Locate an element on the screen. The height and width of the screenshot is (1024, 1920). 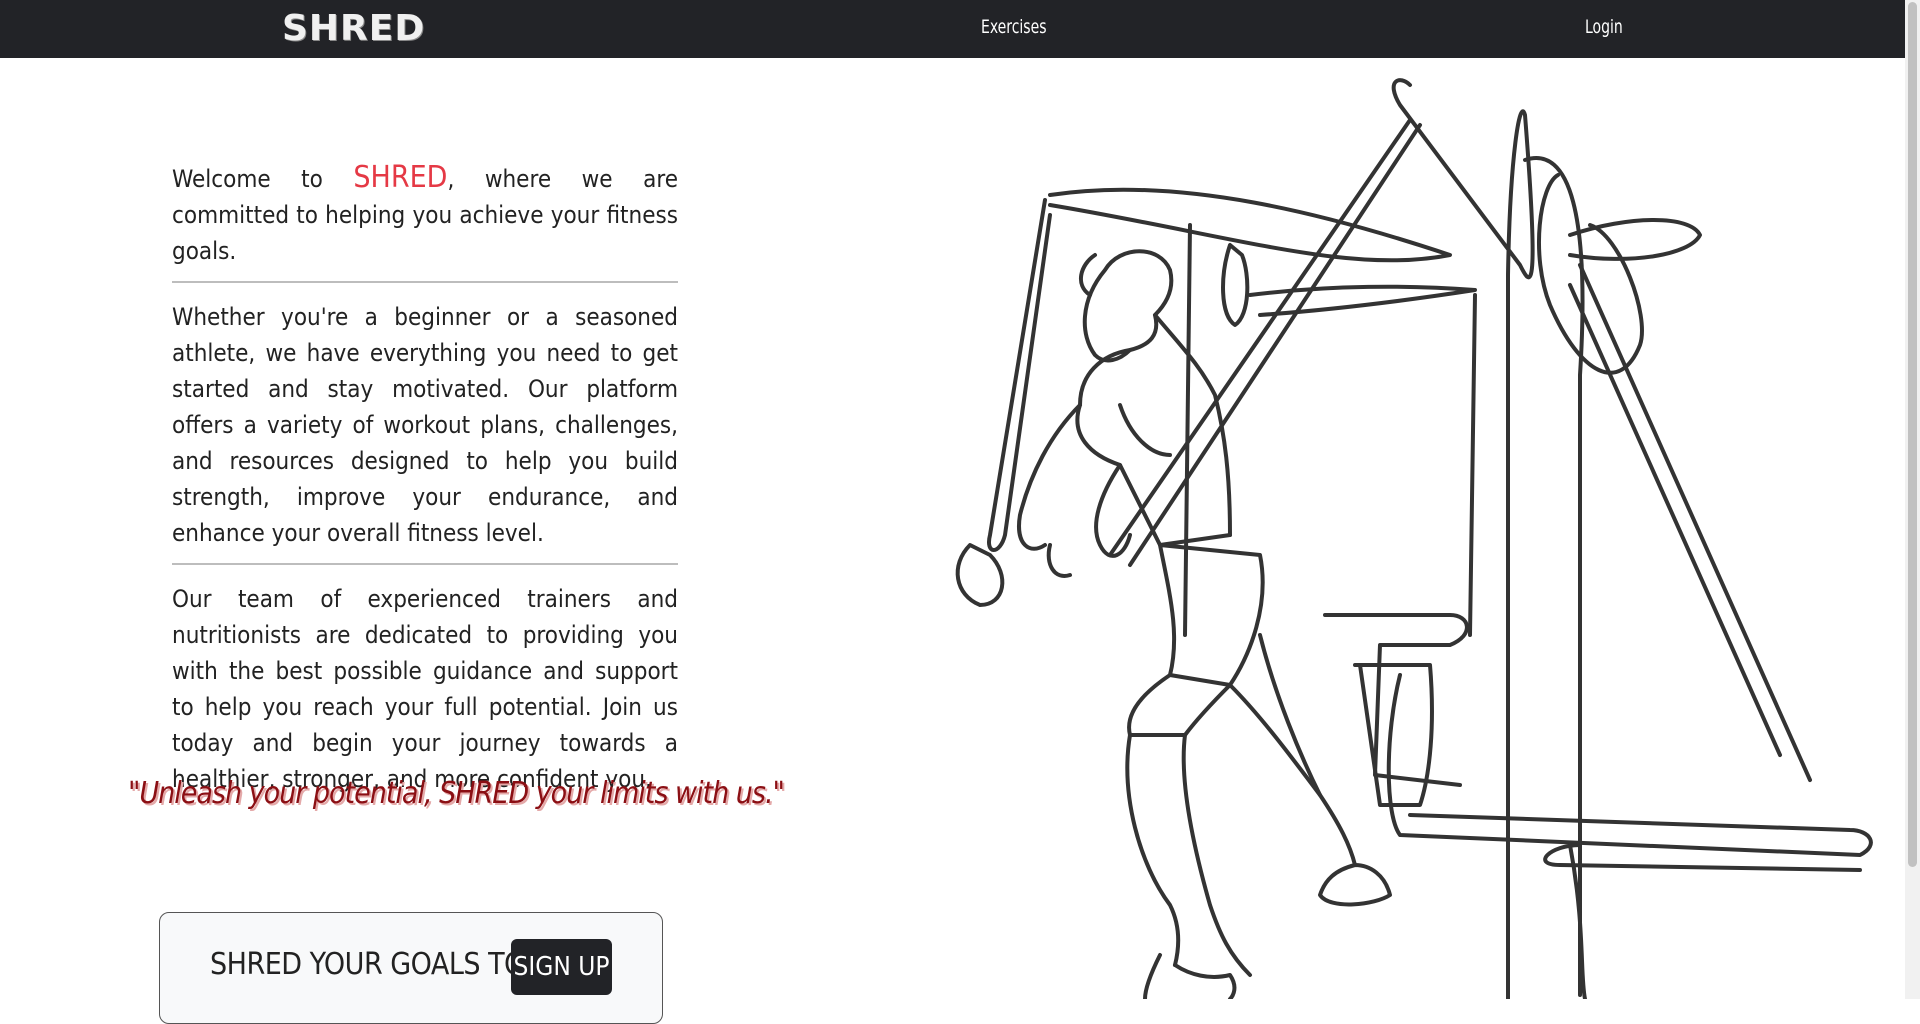
scrollbar is located at coordinates (1912, 499).